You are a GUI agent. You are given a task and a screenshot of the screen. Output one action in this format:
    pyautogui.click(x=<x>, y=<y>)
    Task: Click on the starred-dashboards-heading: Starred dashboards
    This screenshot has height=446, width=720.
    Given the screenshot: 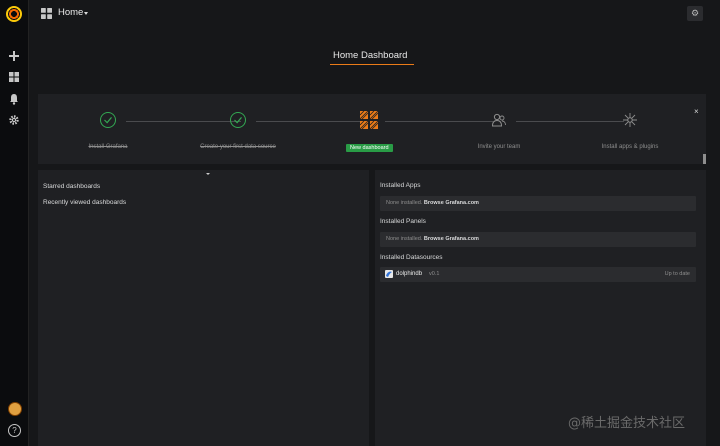 What is the action you would take?
    pyautogui.click(x=72, y=186)
    